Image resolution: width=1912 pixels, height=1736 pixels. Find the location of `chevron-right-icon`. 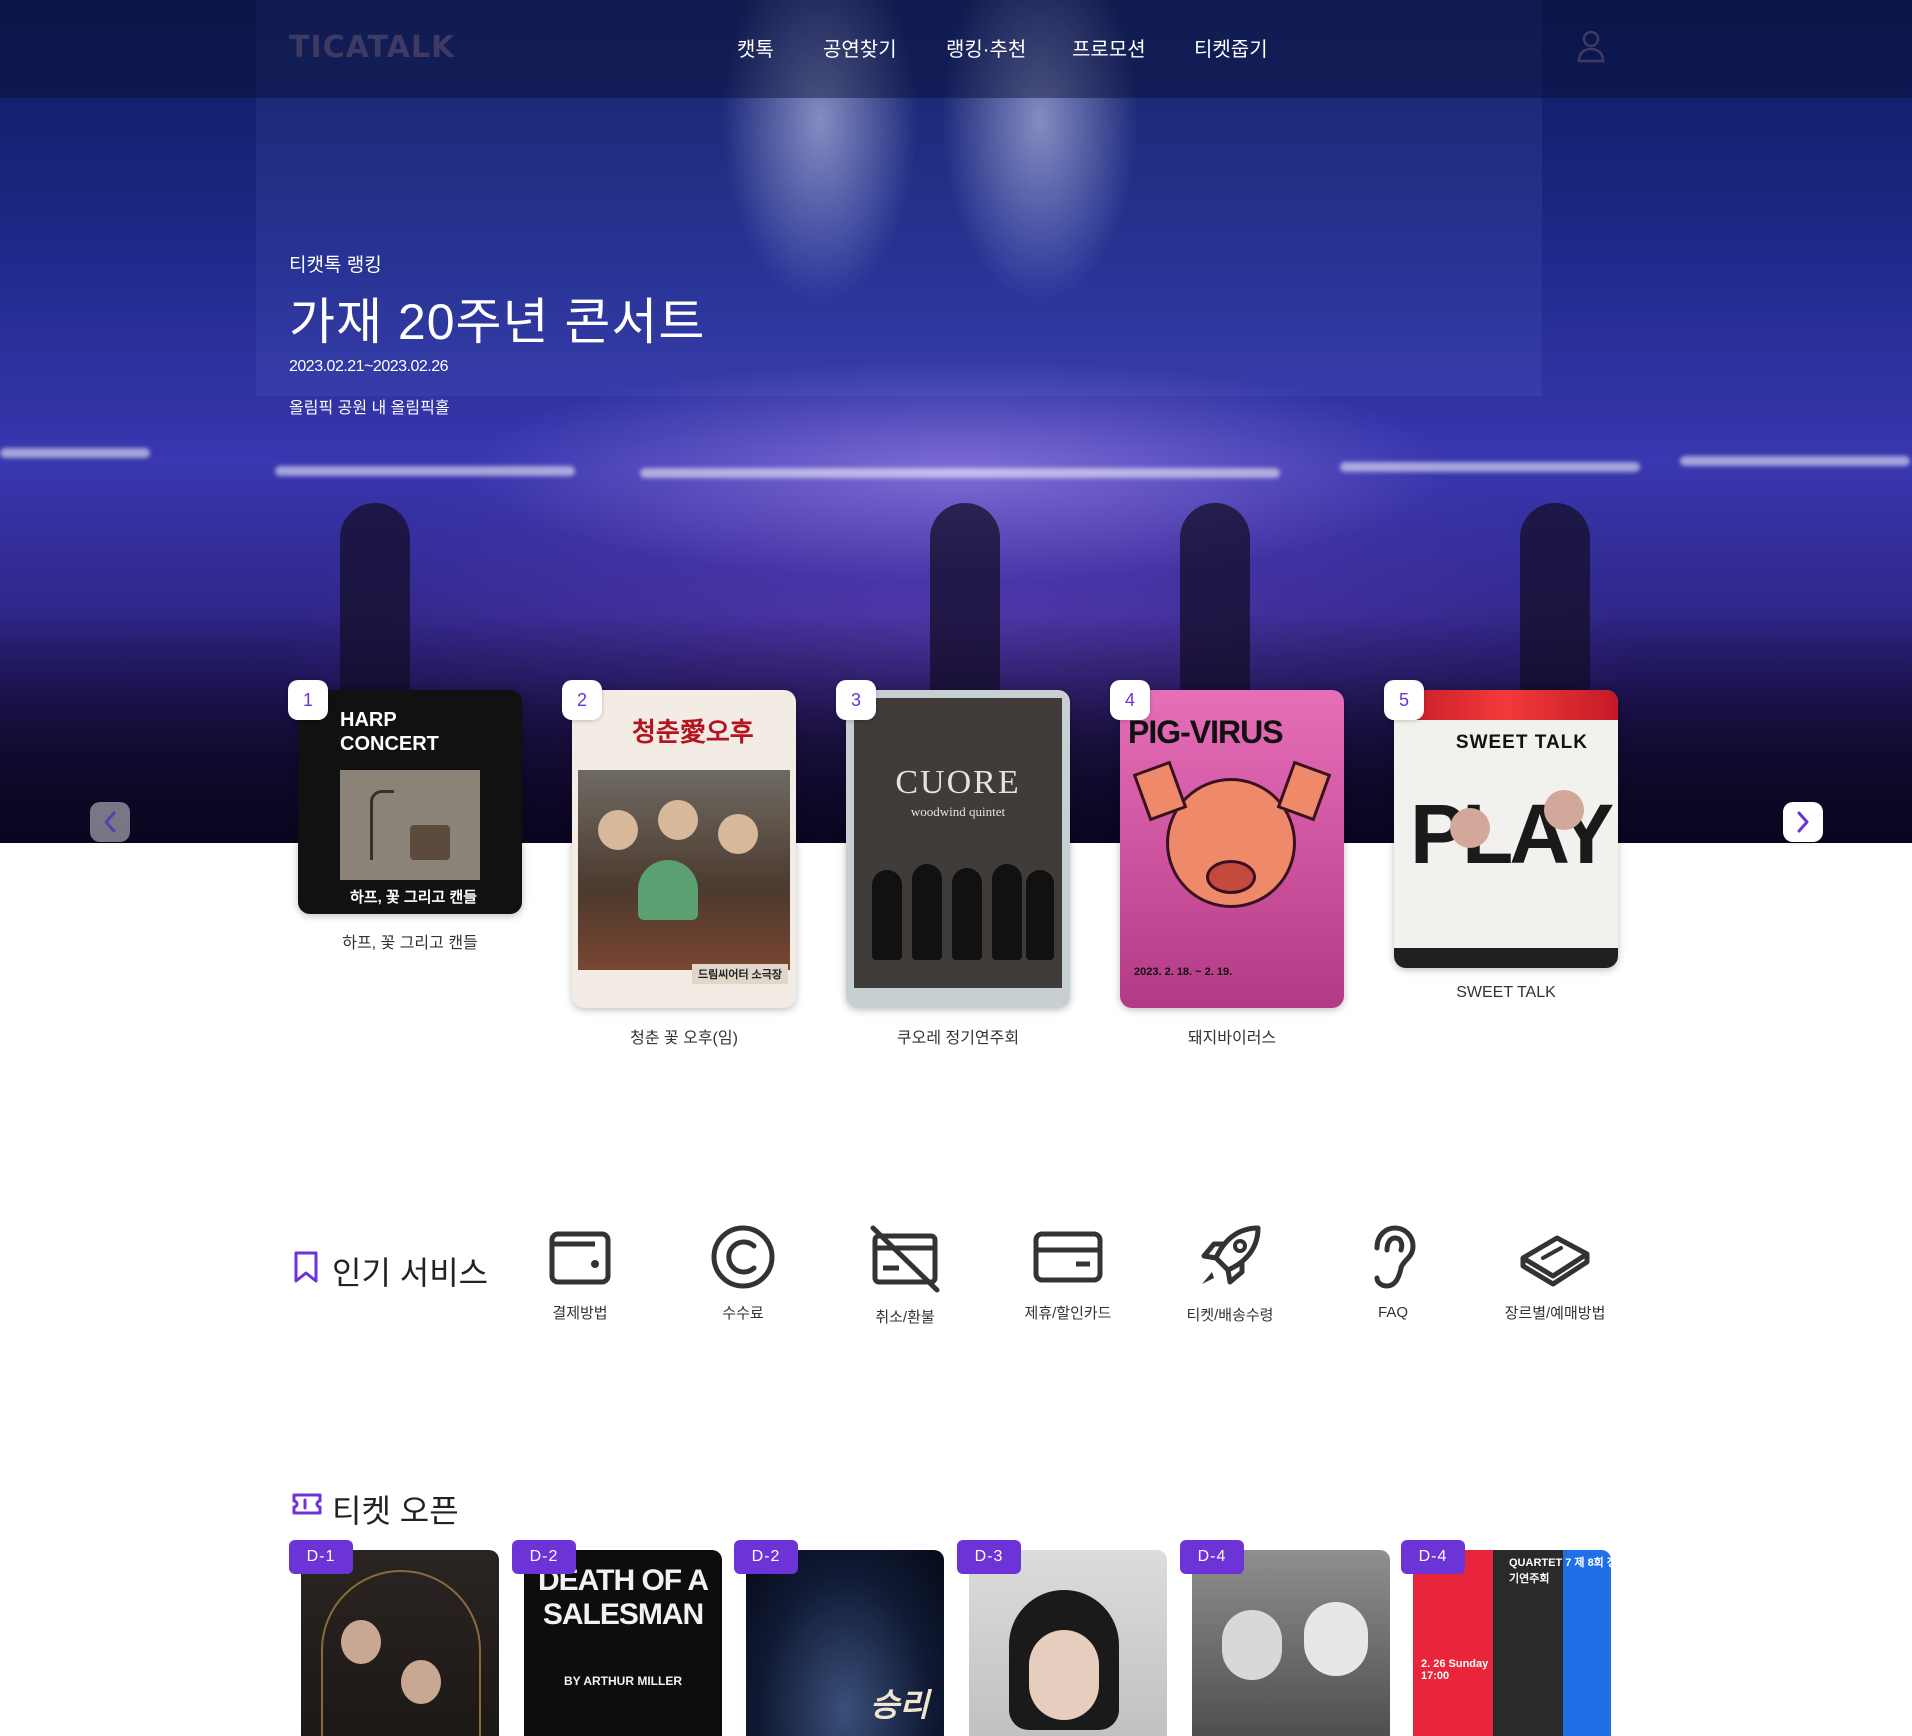

chevron-right-icon is located at coordinates (1803, 822).